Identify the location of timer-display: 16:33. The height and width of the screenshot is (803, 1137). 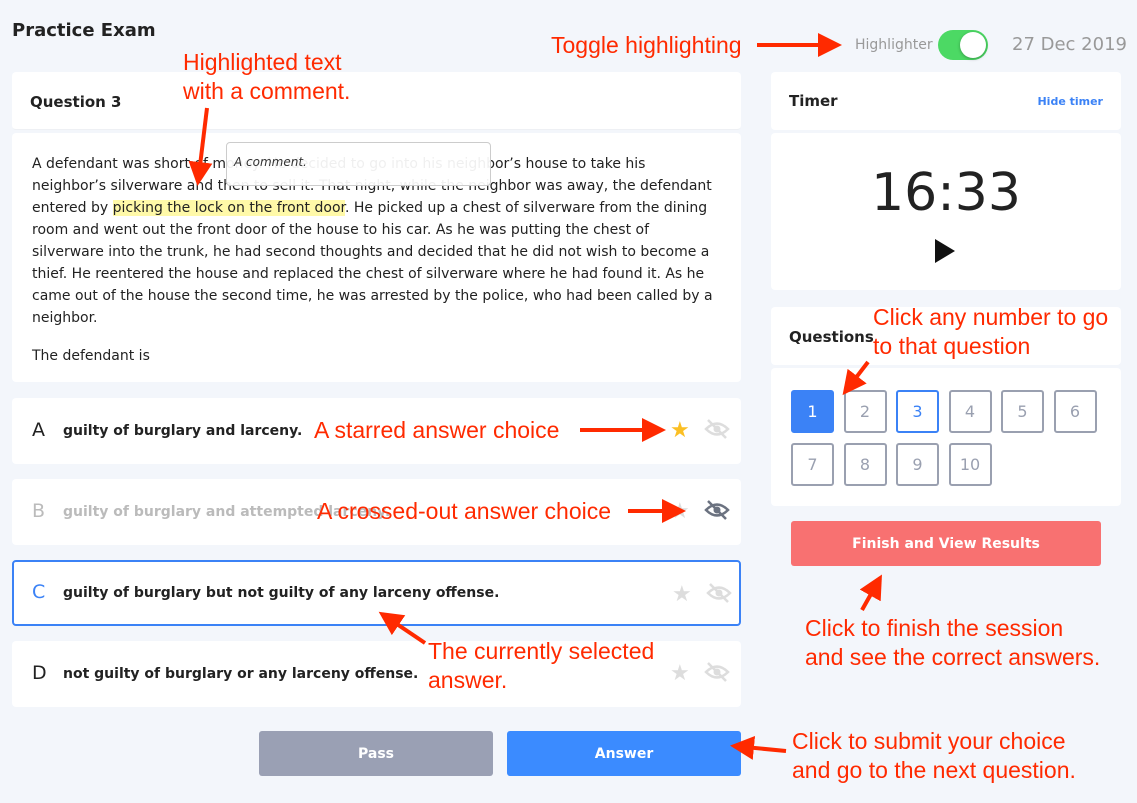
(946, 193).